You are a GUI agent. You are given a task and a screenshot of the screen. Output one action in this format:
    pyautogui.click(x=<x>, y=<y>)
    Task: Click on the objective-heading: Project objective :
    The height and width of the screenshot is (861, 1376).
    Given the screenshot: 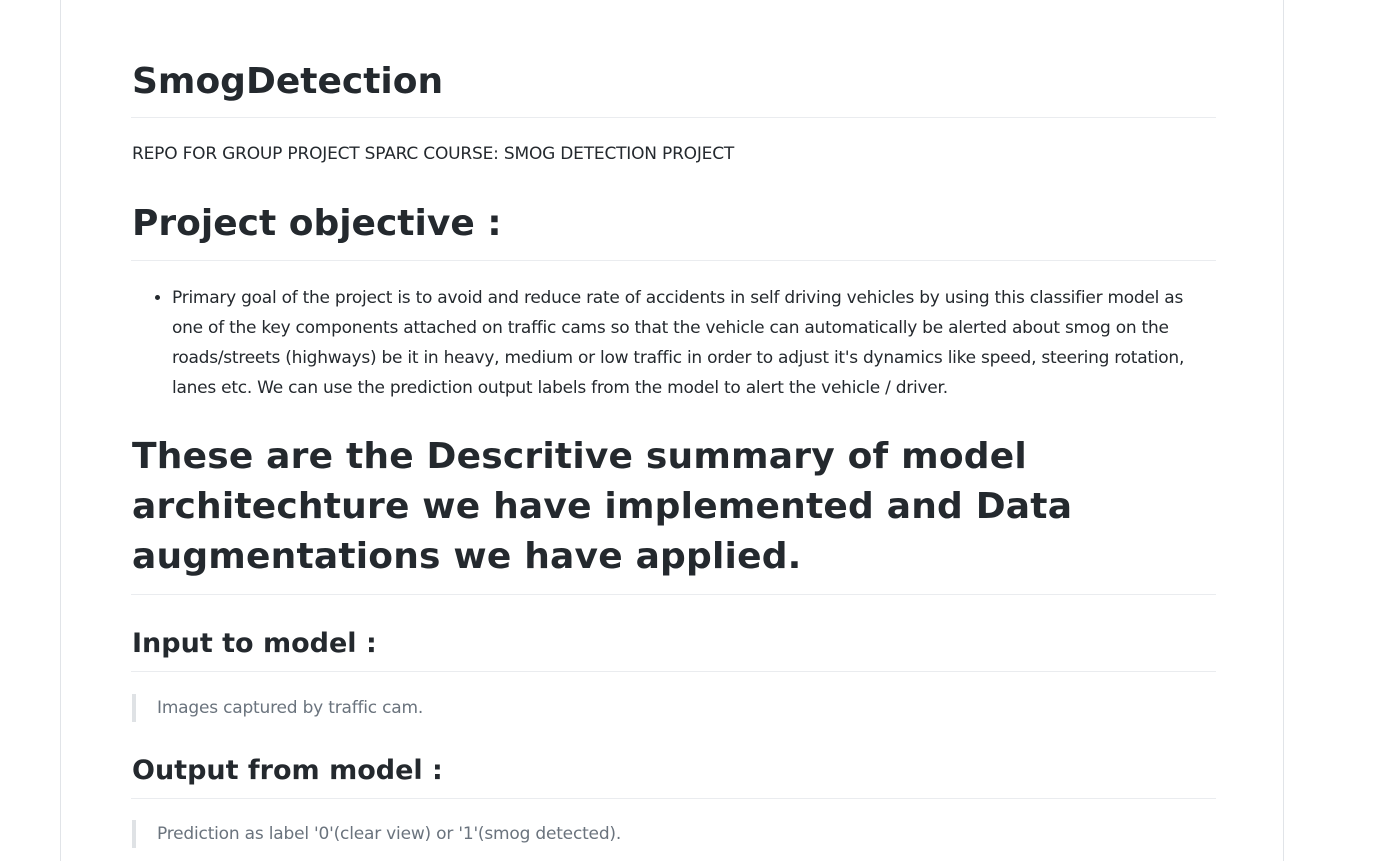 What is the action you would take?
    pyautogui.click(x=317, y=223)
    